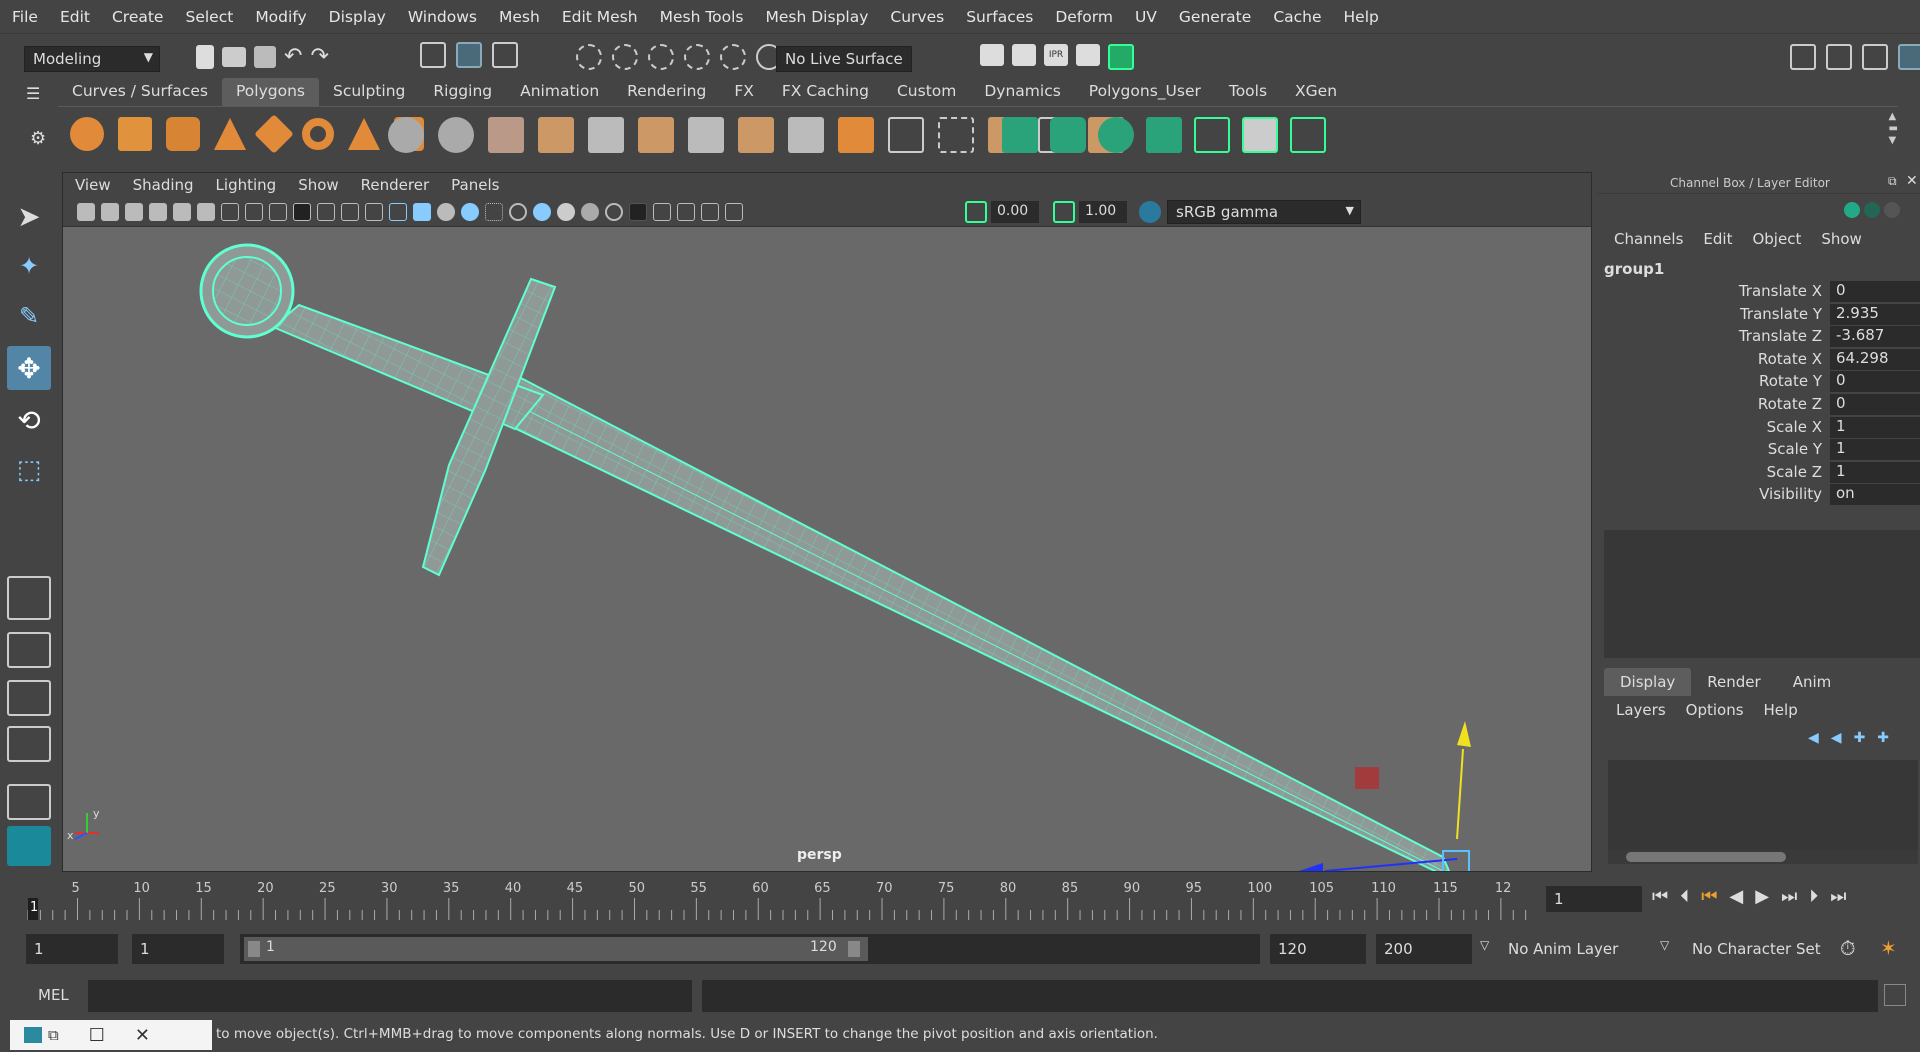 The image size is (1920, 1052). I want to click on channel-row: Scale X 1, so click(1759, 427).